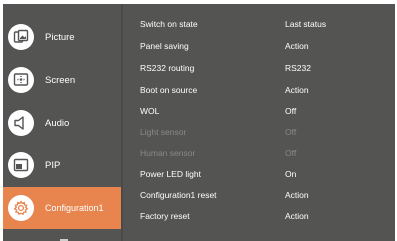  Describe the element at coordinates (178, 194) in the screenshot. I see `setting-name: Configuration1 reset` at that location.